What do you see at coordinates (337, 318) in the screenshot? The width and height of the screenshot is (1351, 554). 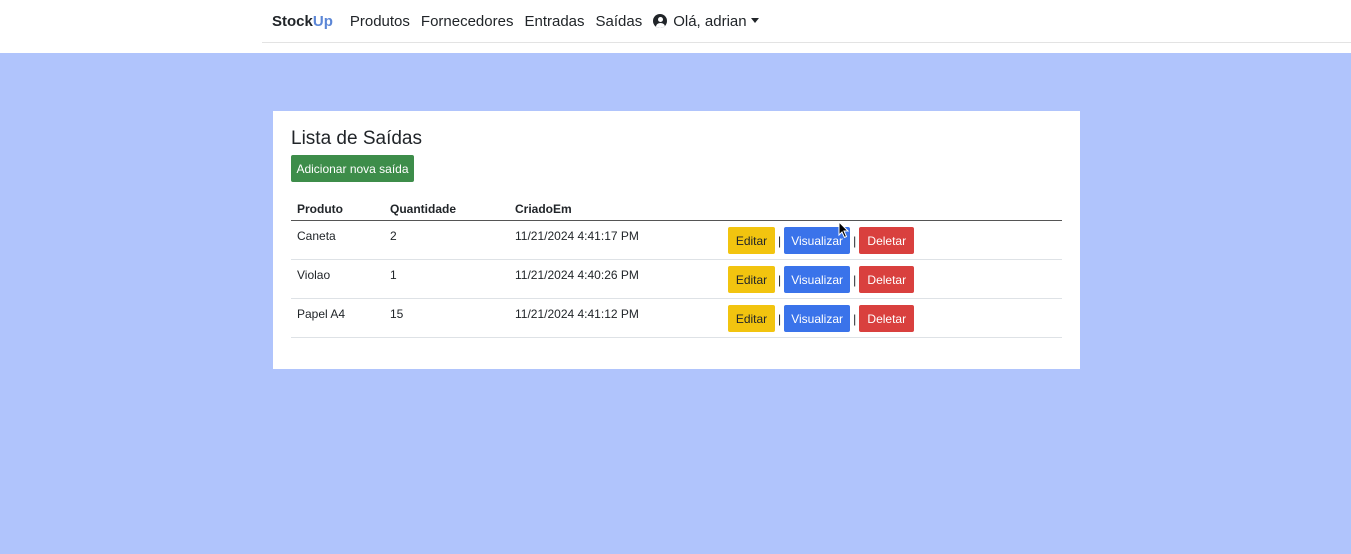 I see `cell-produto: Papel A4` at bounding box center [337, 318].